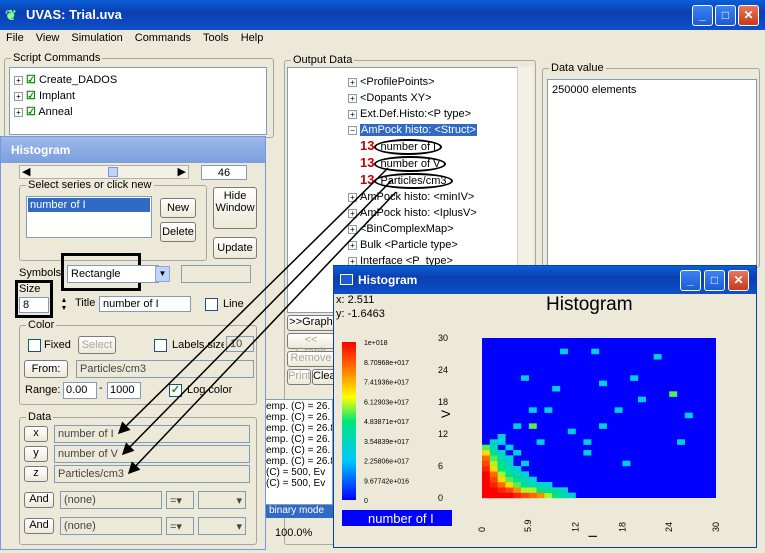 This screenshot has width=765, height=553. What do you see at coordinates (46, 369) in the screenshot?
I see `from-button: From:` at bounding box center [46, 369].